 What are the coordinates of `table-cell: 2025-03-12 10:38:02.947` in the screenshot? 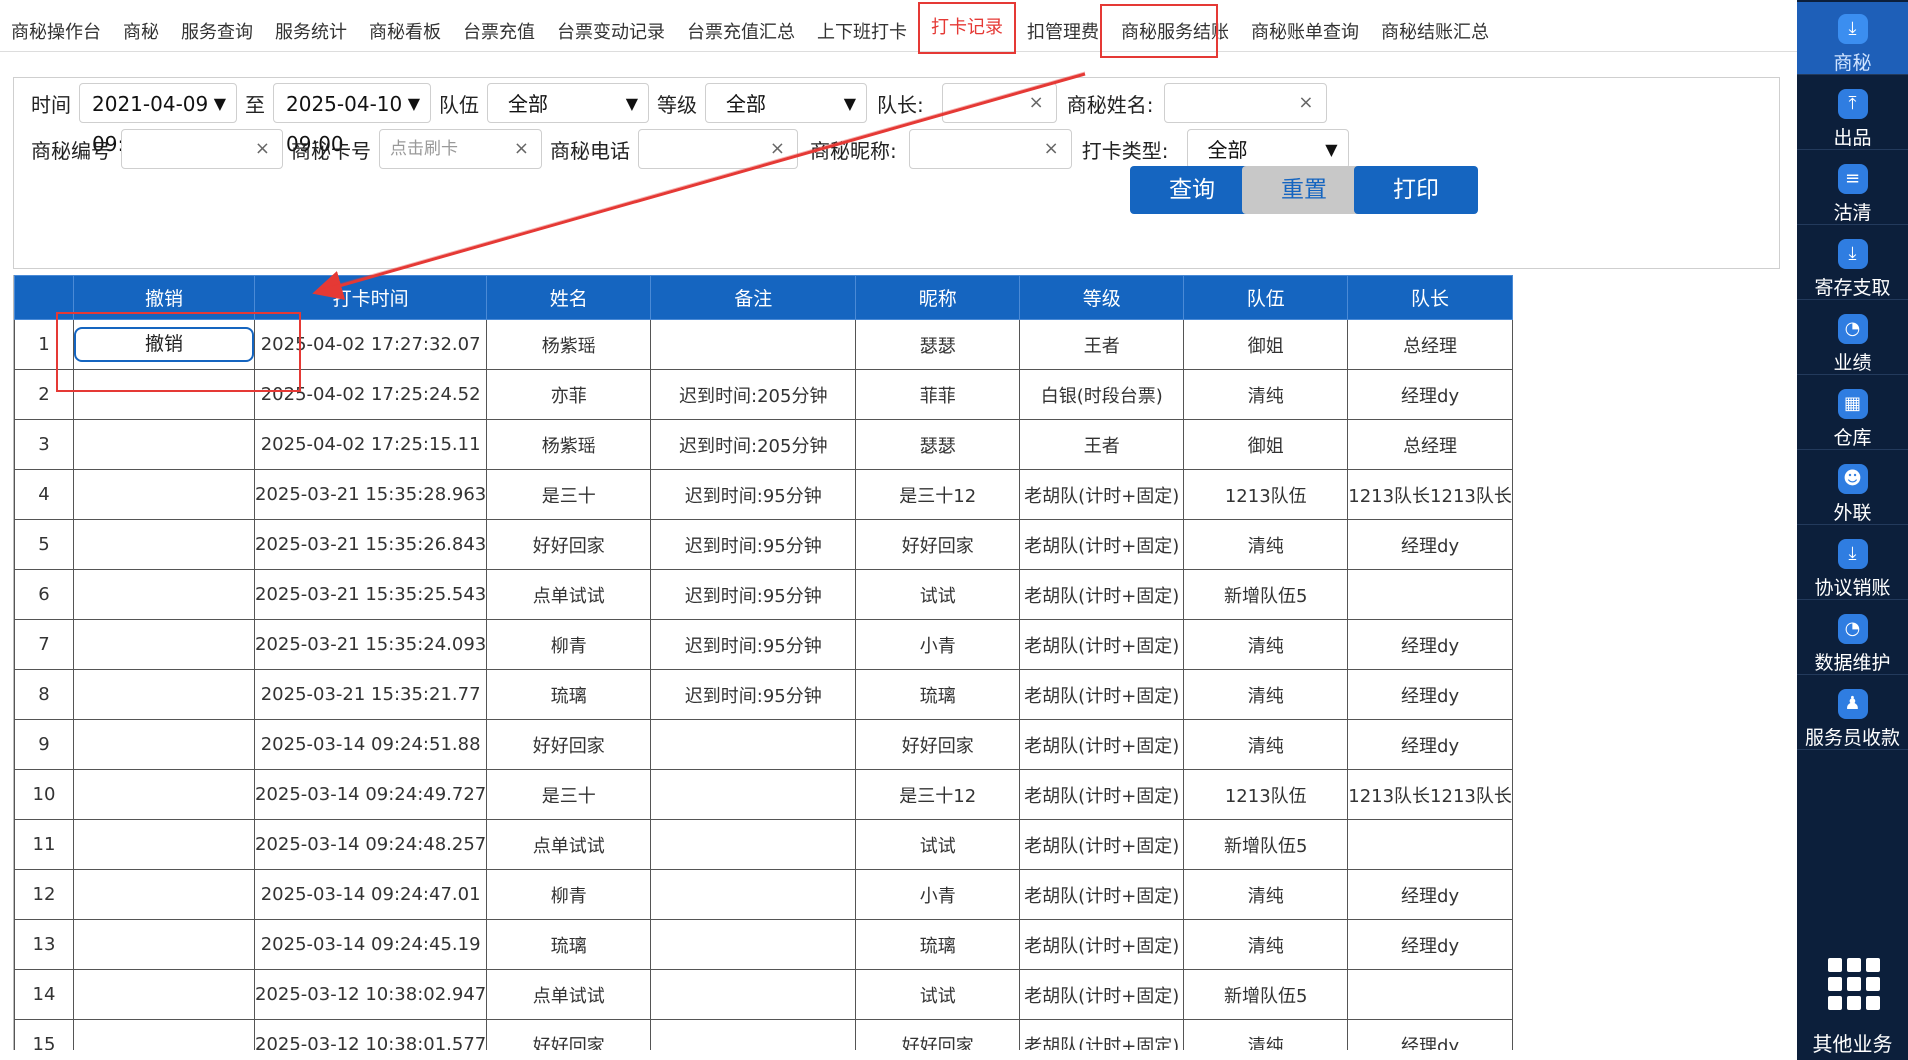 It's located at (370, 994).